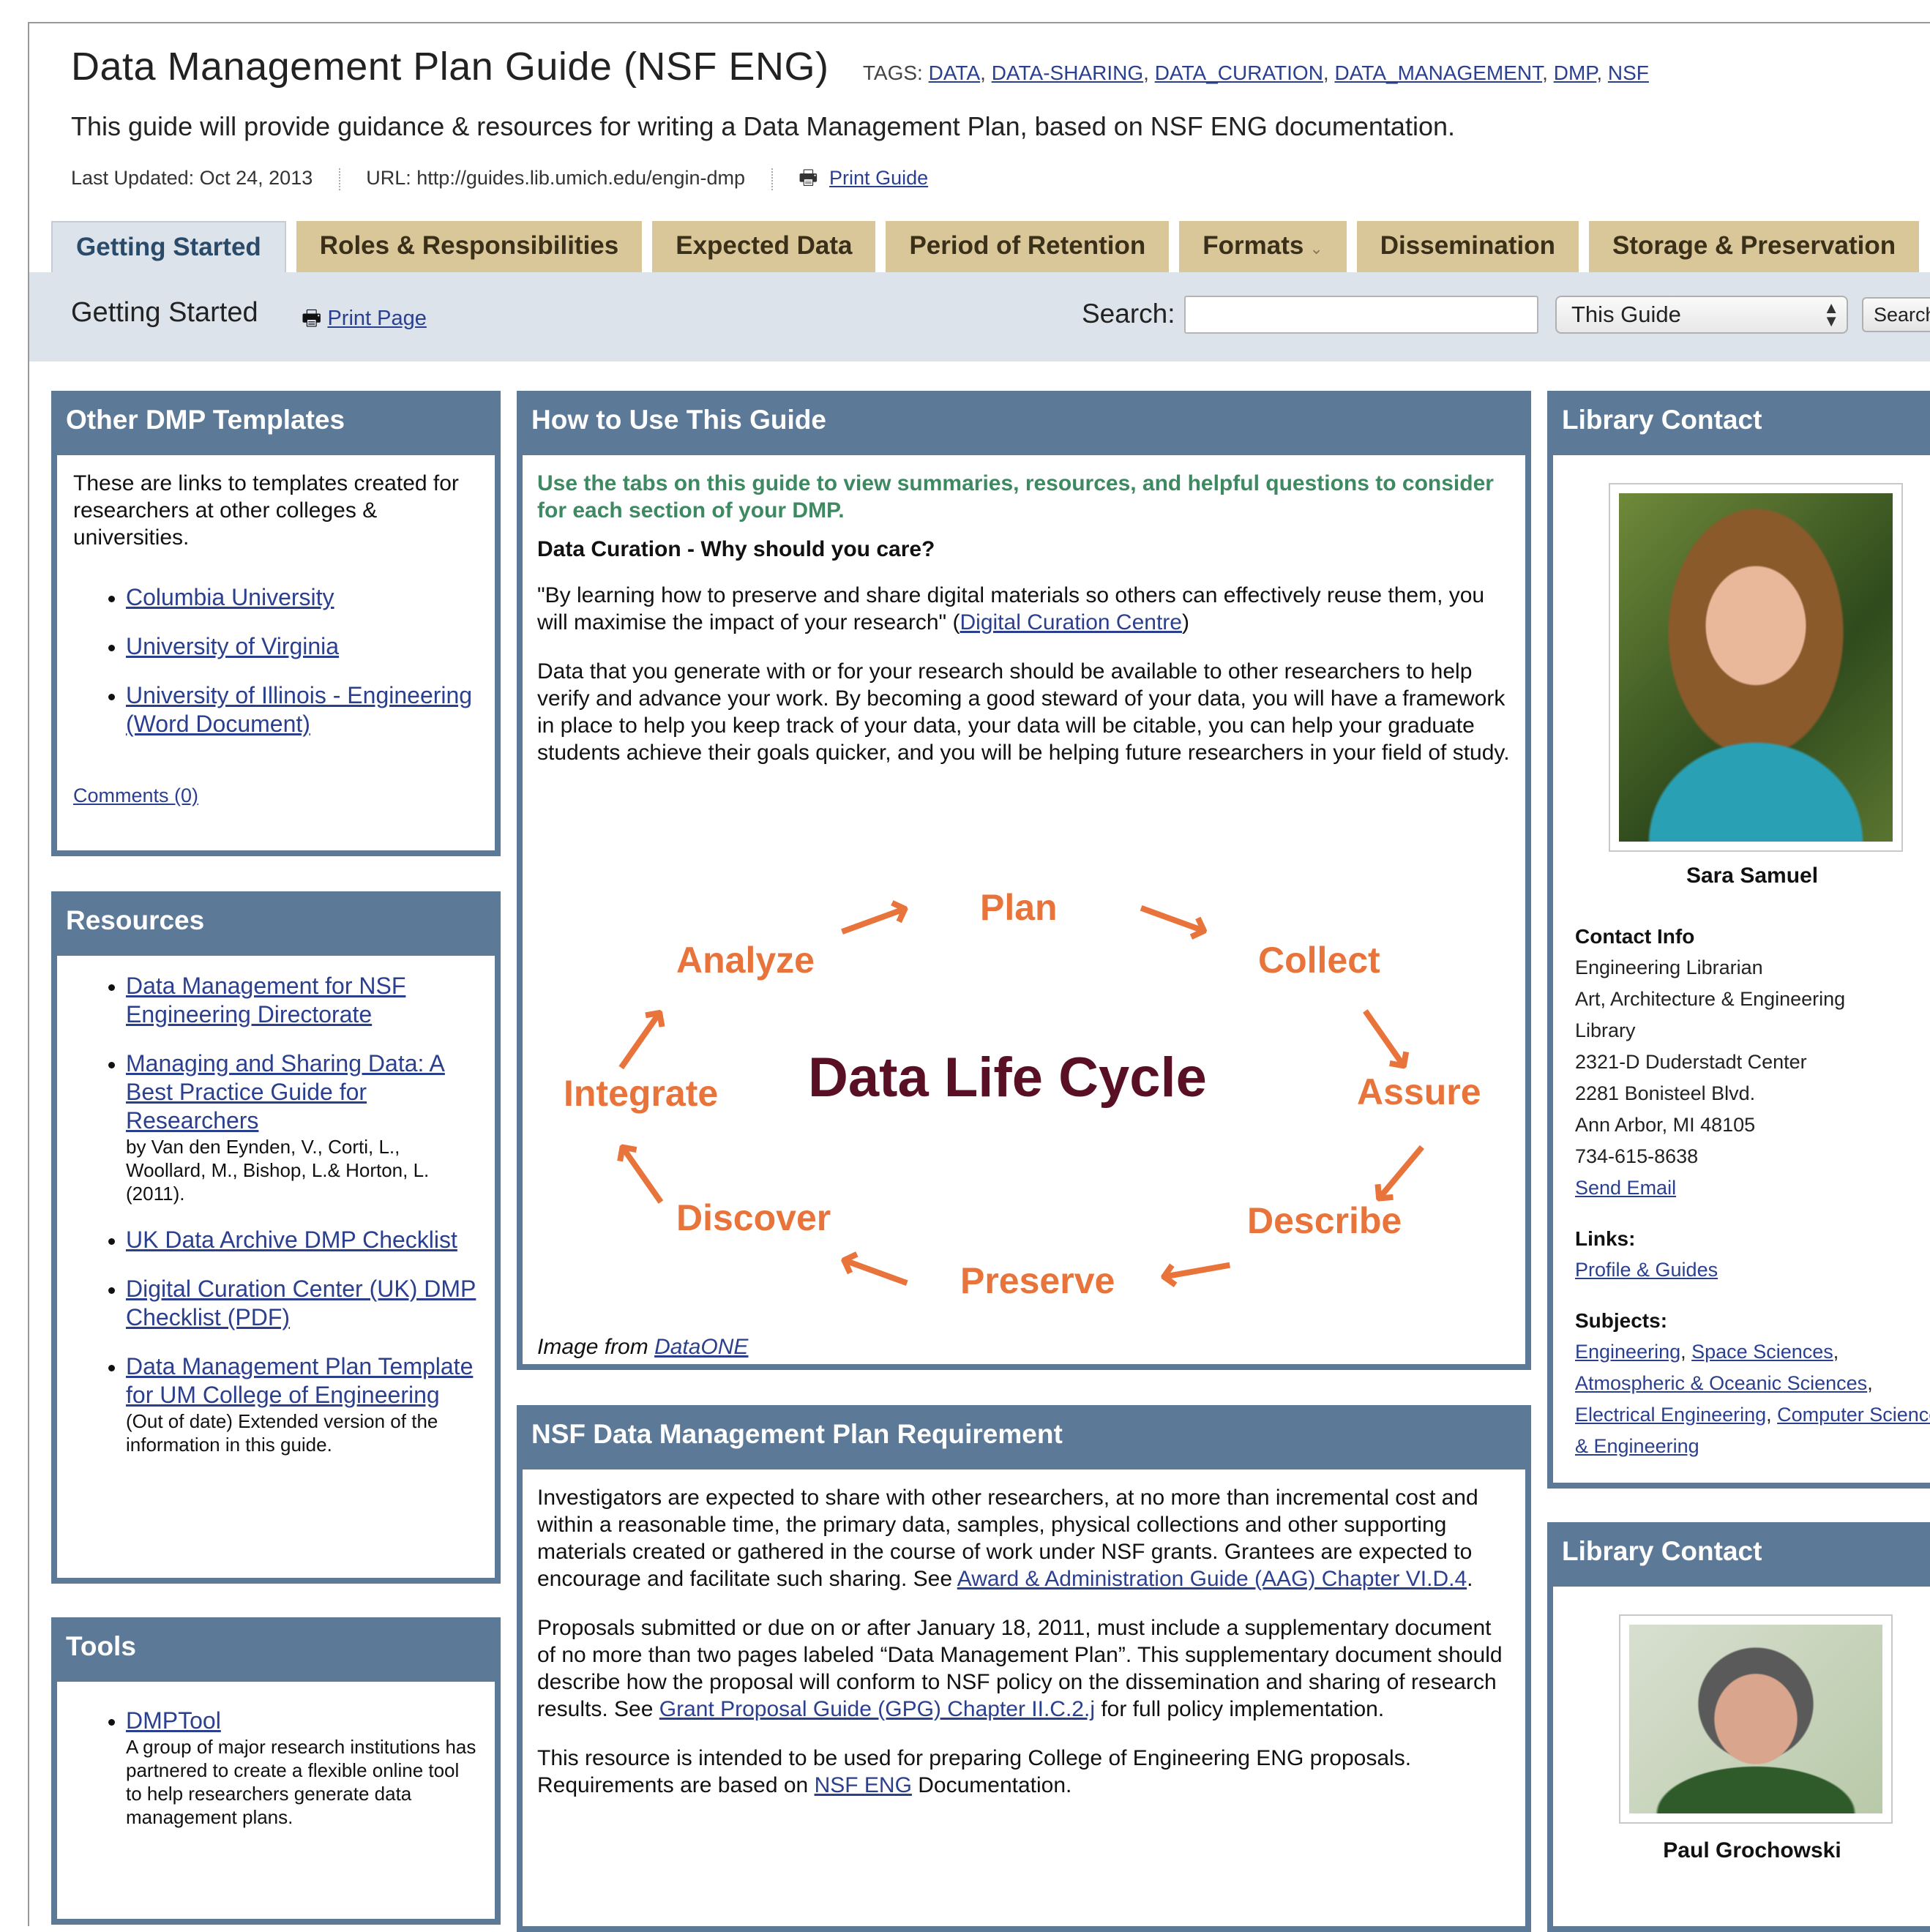 The width and height of the screenshot is (1930, 1932). Describe the element at coordinates (1626, 314) in the screenshot. I see `search-scope-value: This Guide` at that location.